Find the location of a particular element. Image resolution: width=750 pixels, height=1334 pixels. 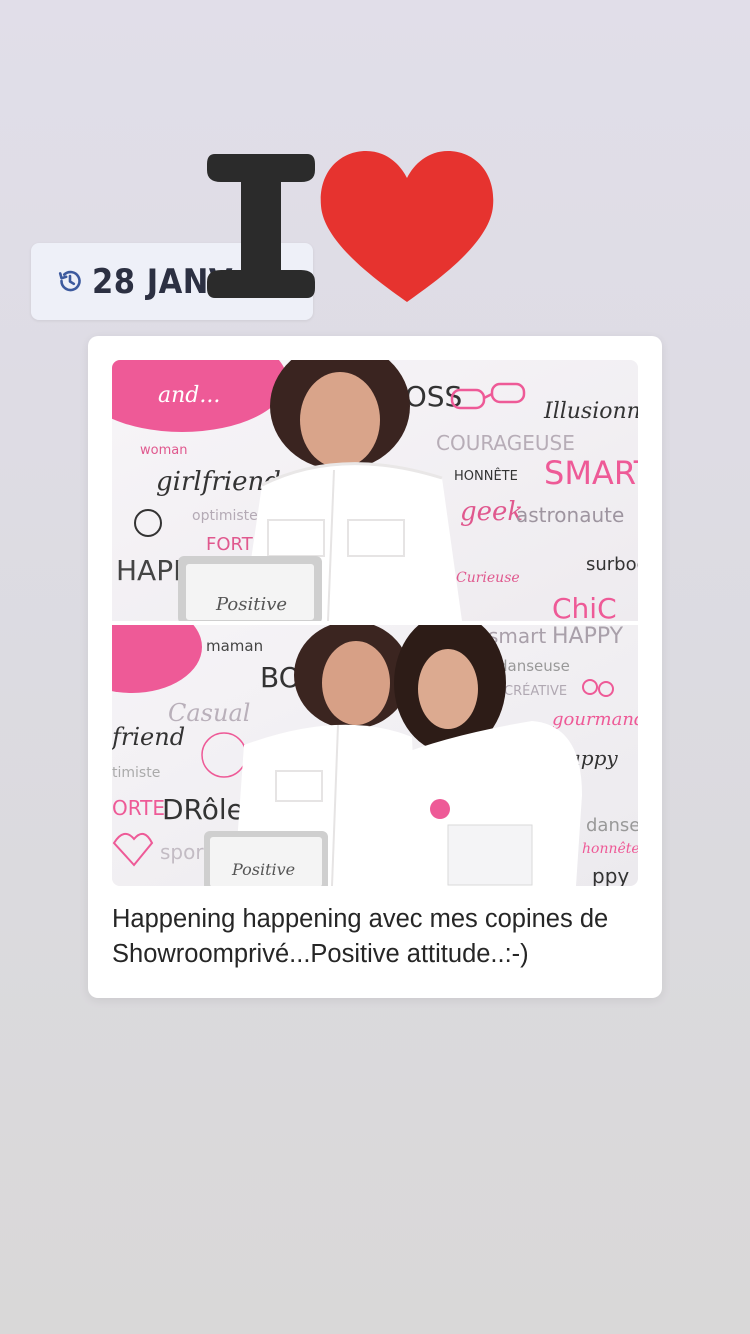

wall-word: astronaute is located at coordinates (570, 515).